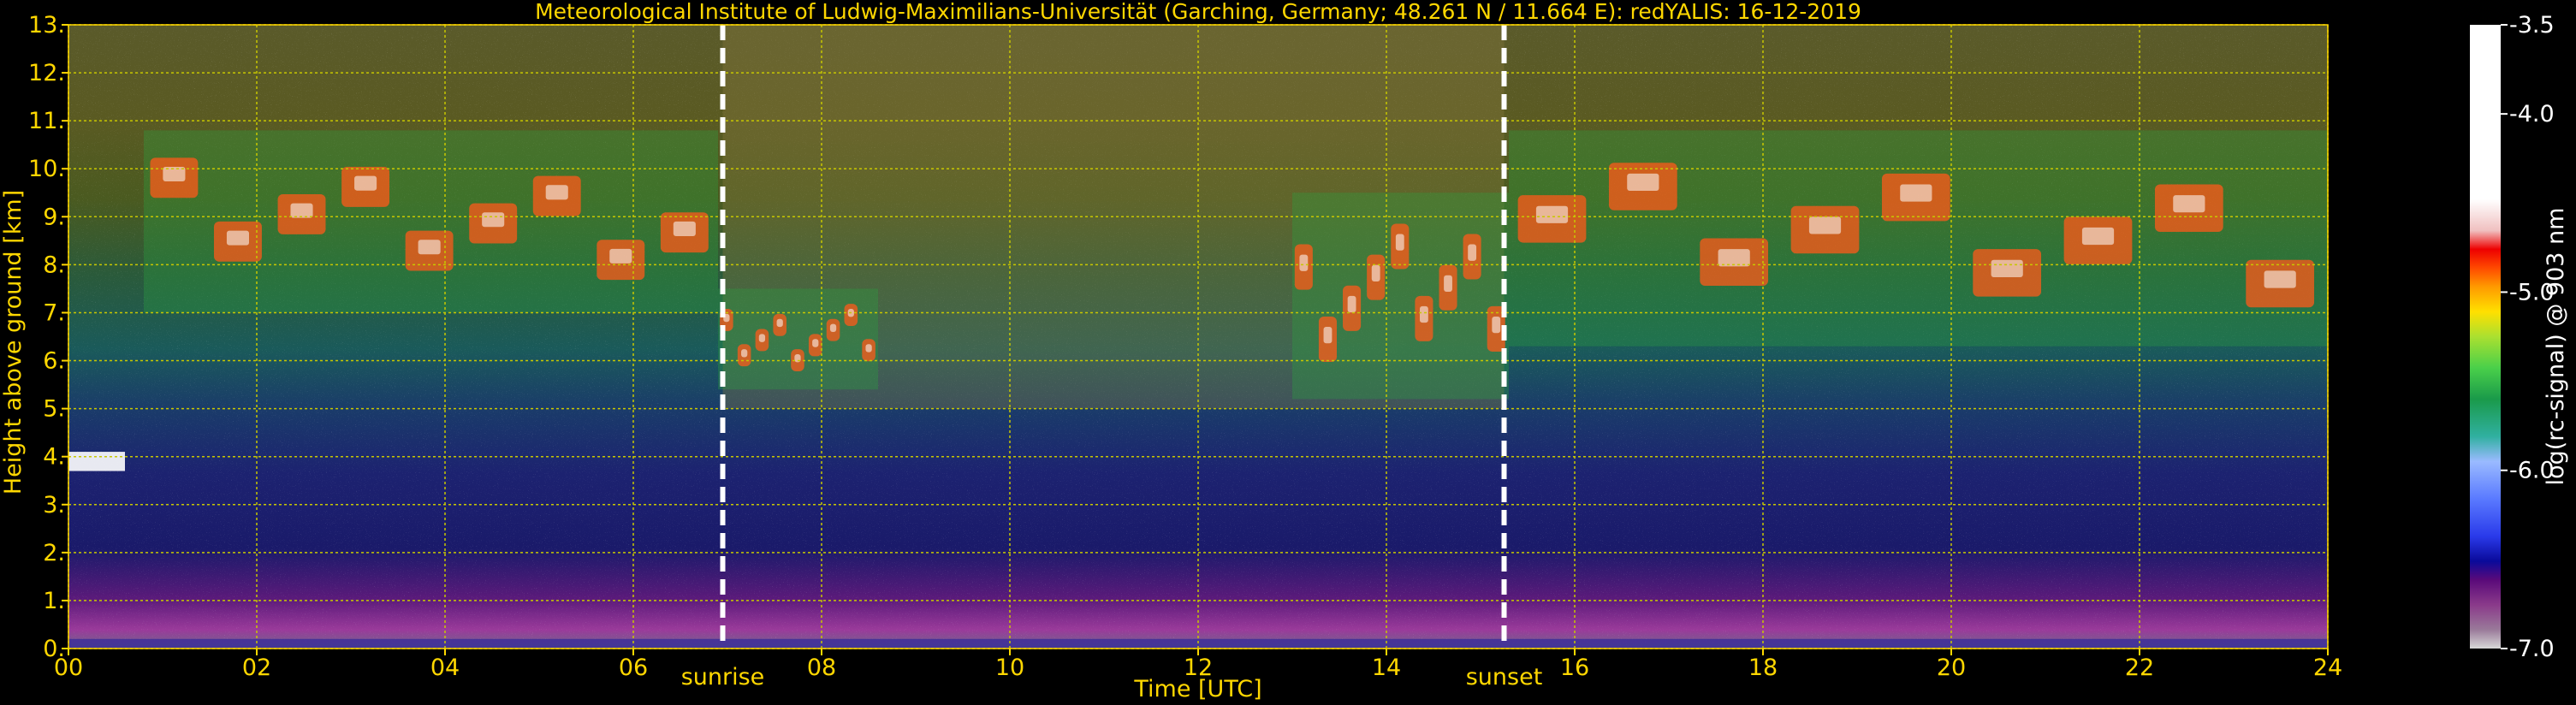  I want to click on x-tick-label: 08, so click(821, 668).